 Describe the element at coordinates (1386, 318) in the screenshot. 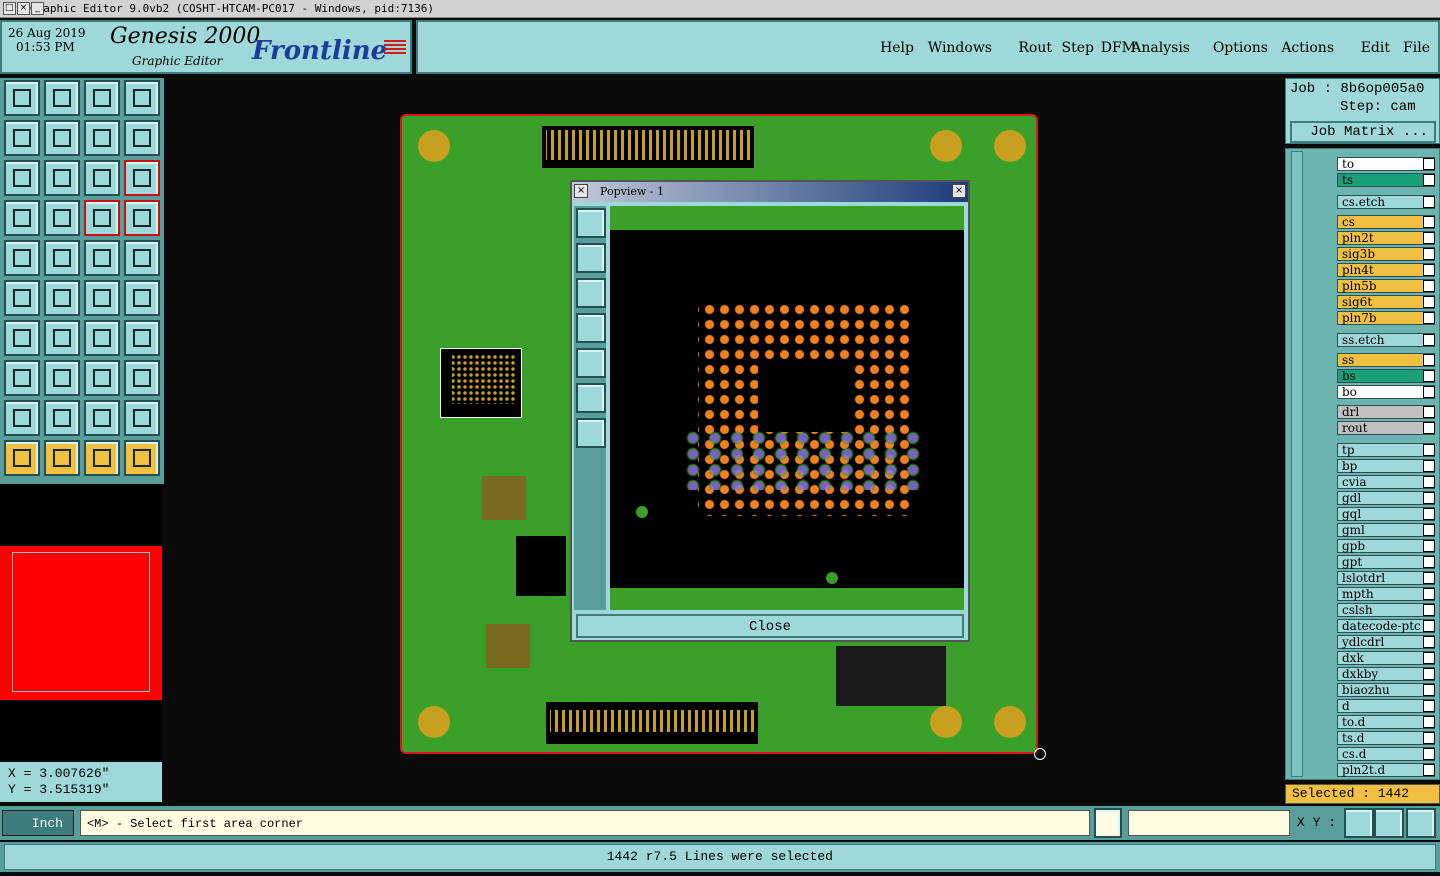

I see `layer-pln7b: pln7b` at that location.